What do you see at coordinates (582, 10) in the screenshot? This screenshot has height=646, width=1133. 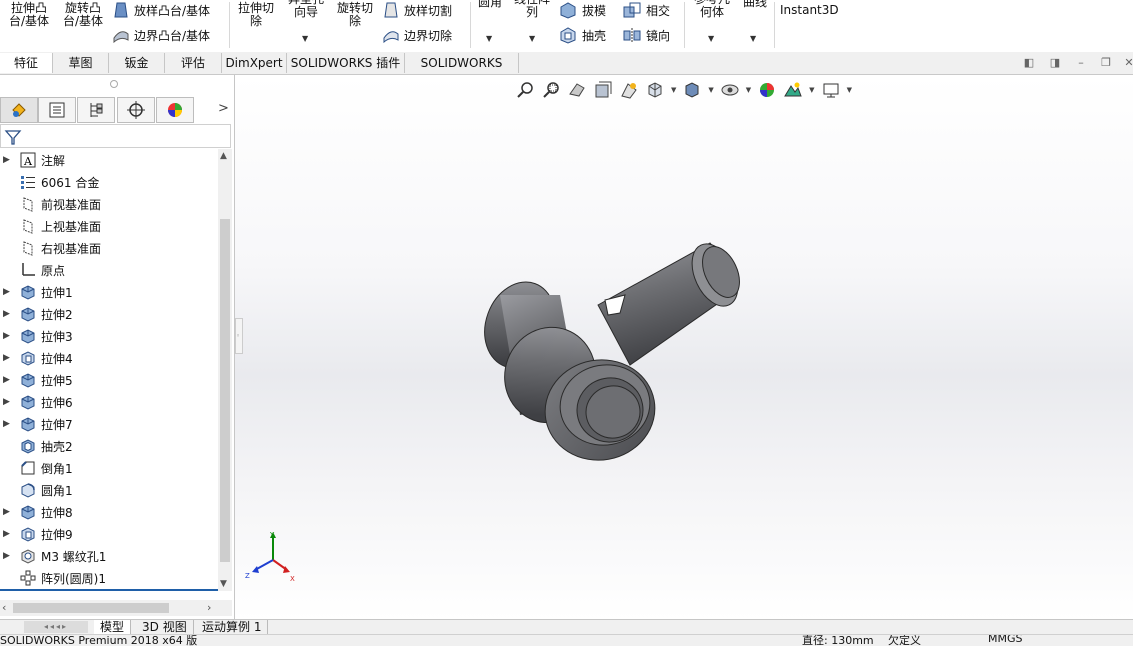 I see `draft-button: 拔模` at bounding box center [582, 10].